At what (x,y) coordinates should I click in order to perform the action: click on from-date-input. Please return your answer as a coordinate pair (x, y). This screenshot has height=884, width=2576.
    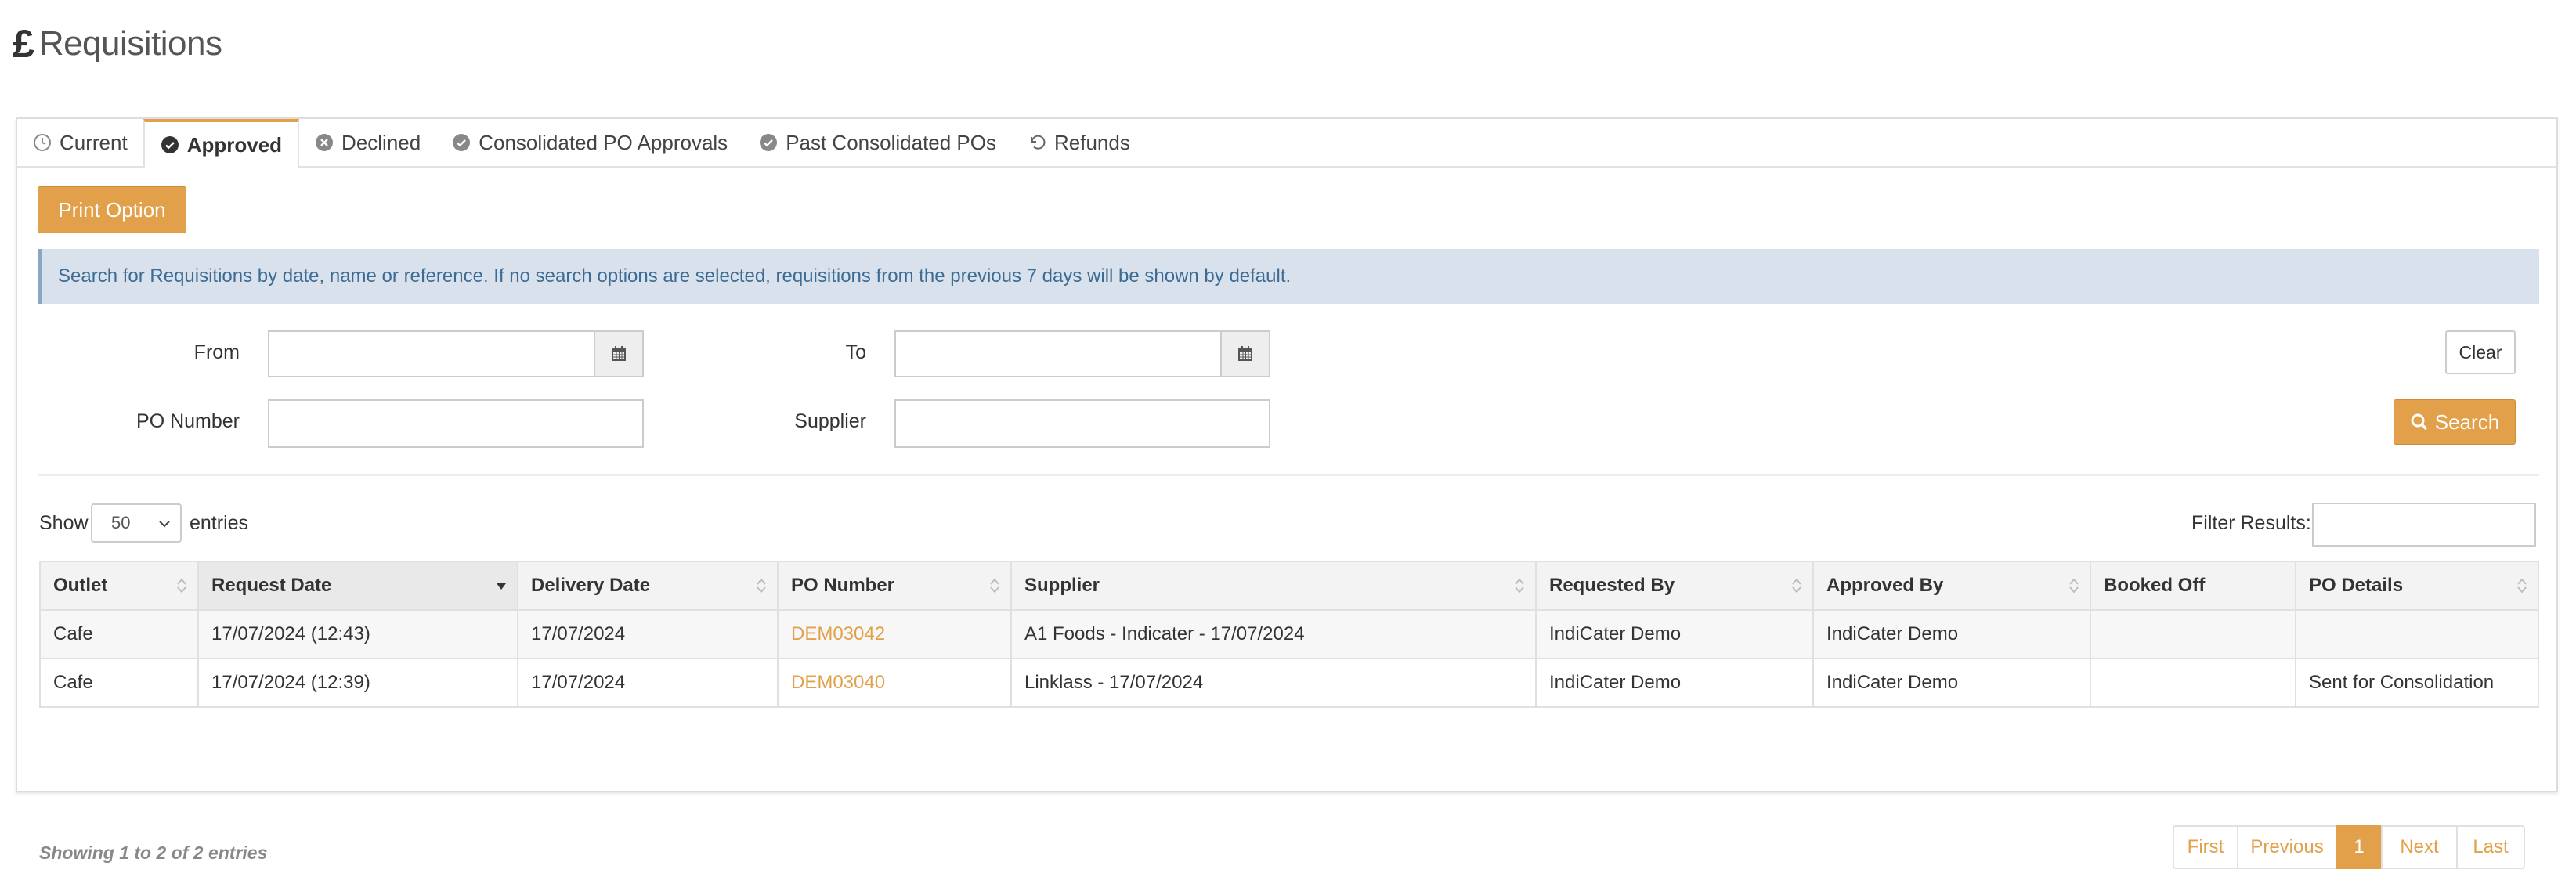
    Looking at the image, I should click on (431, 353).